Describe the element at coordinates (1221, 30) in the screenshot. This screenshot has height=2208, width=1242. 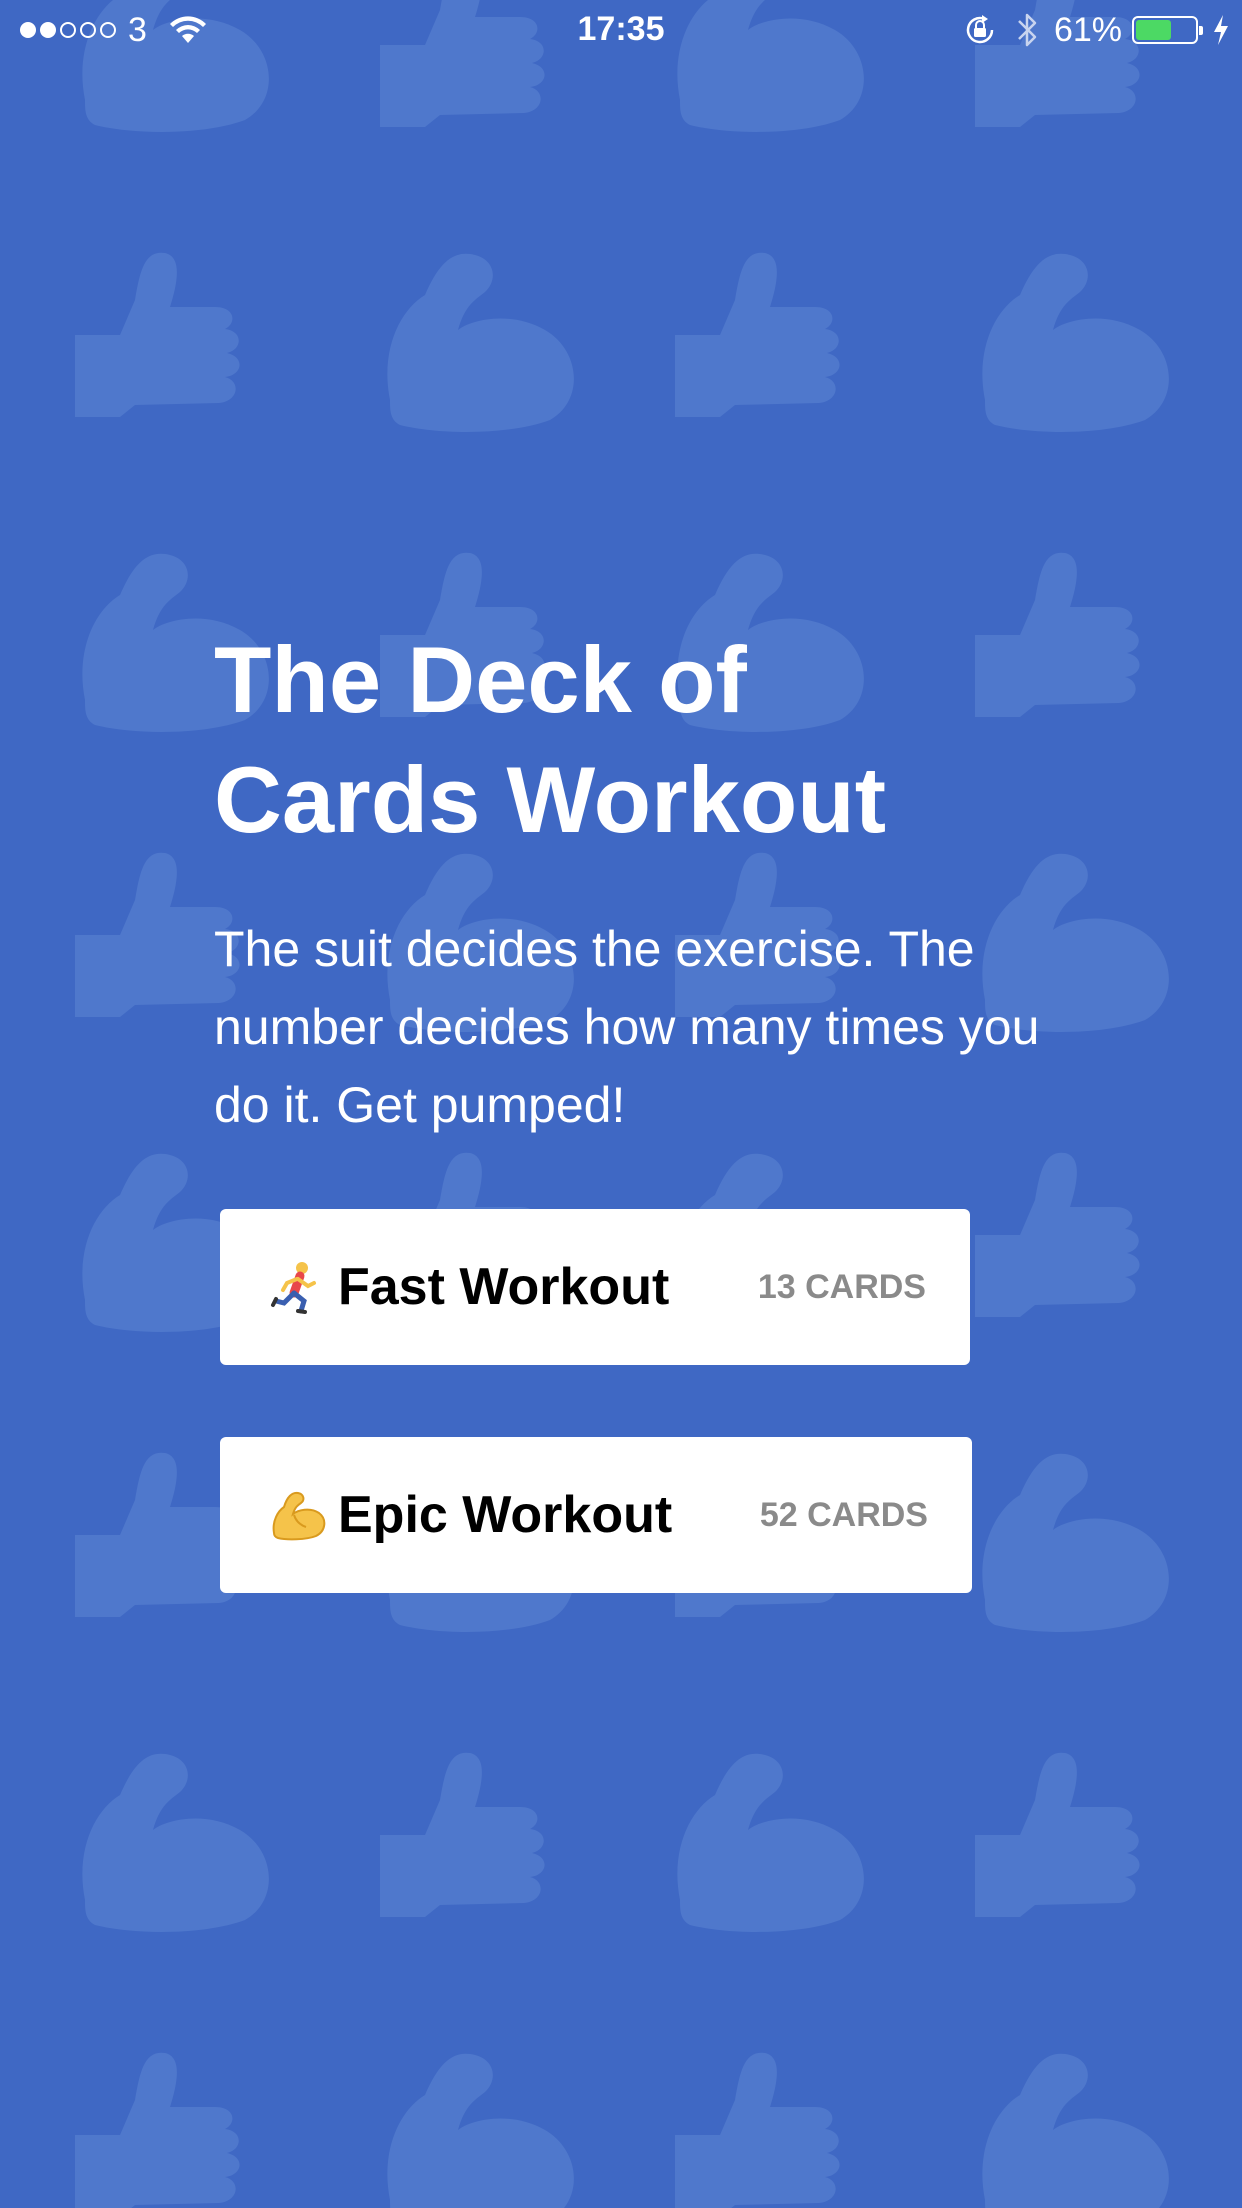
I see `charging-bolt-icon` at that location.